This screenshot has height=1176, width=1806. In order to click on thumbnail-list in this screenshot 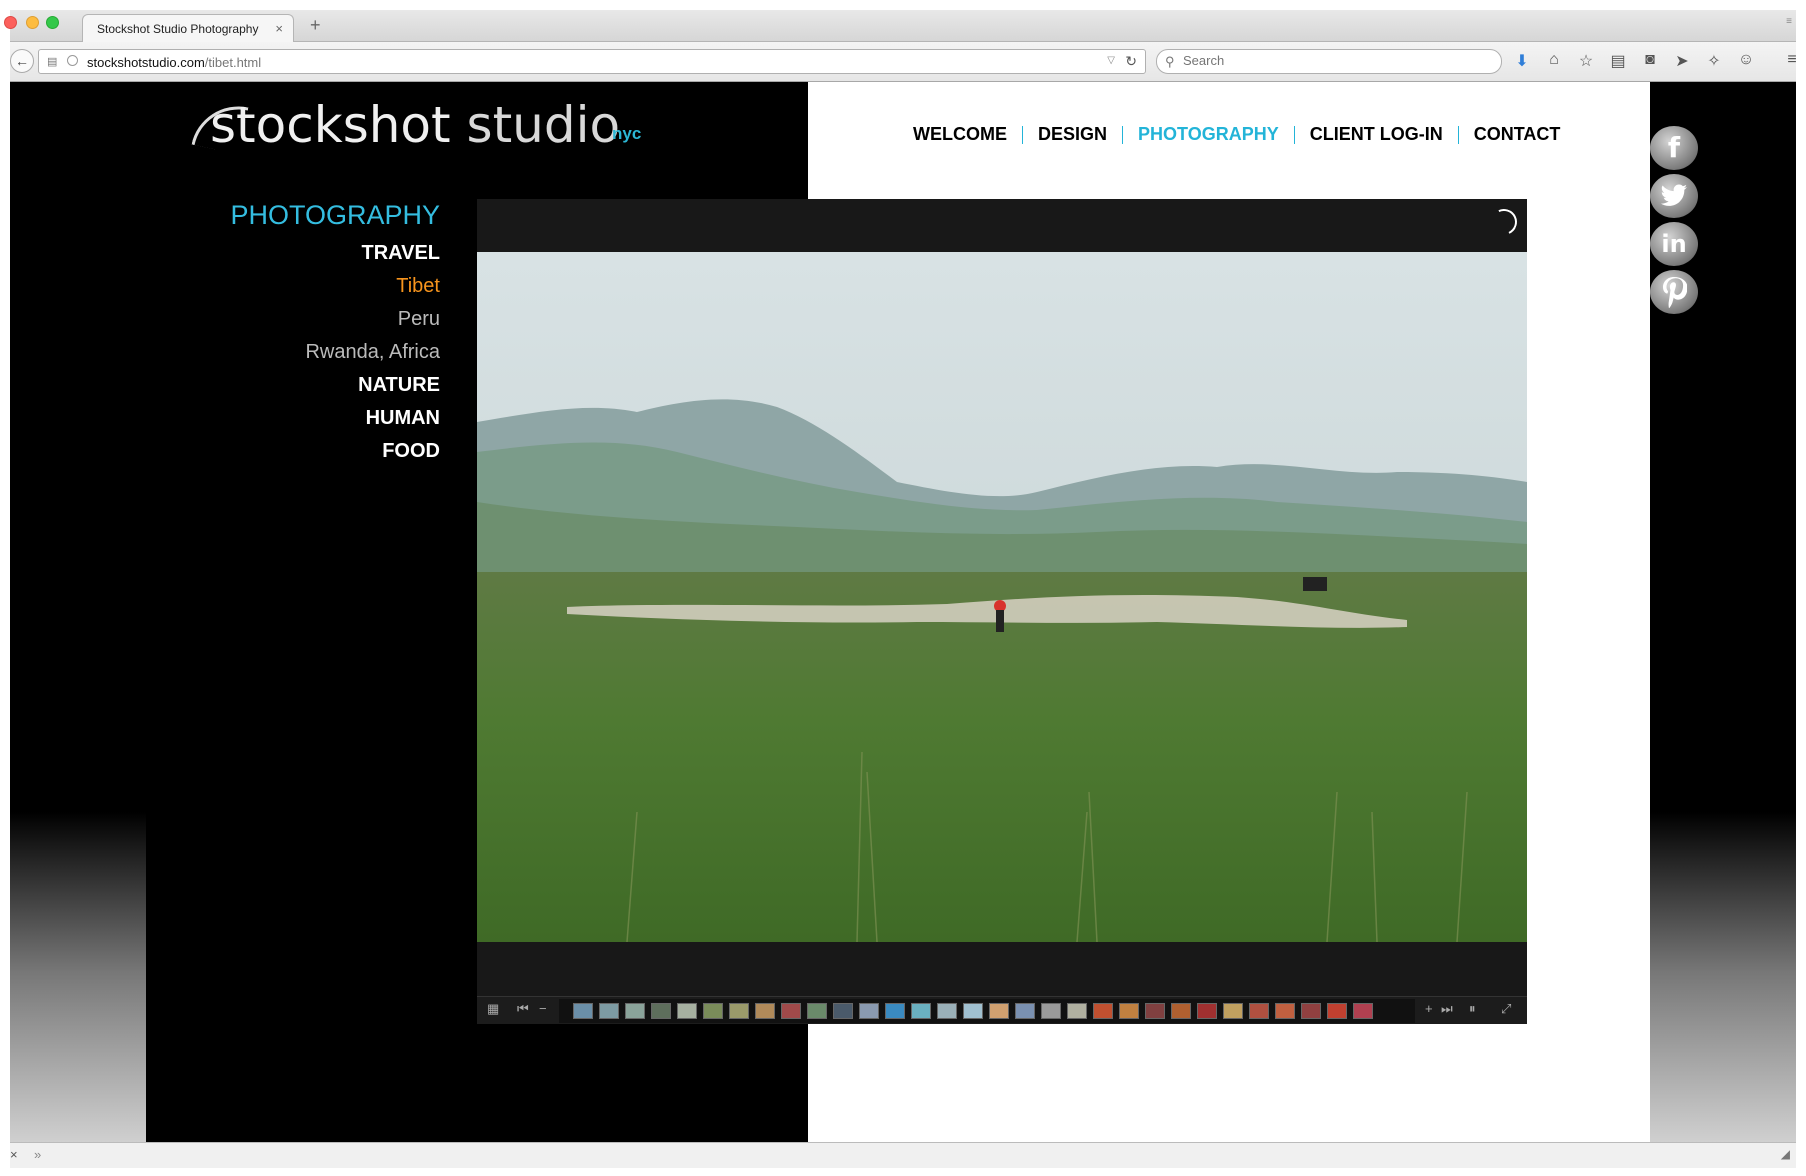, I will do `click(987, 1011)`.